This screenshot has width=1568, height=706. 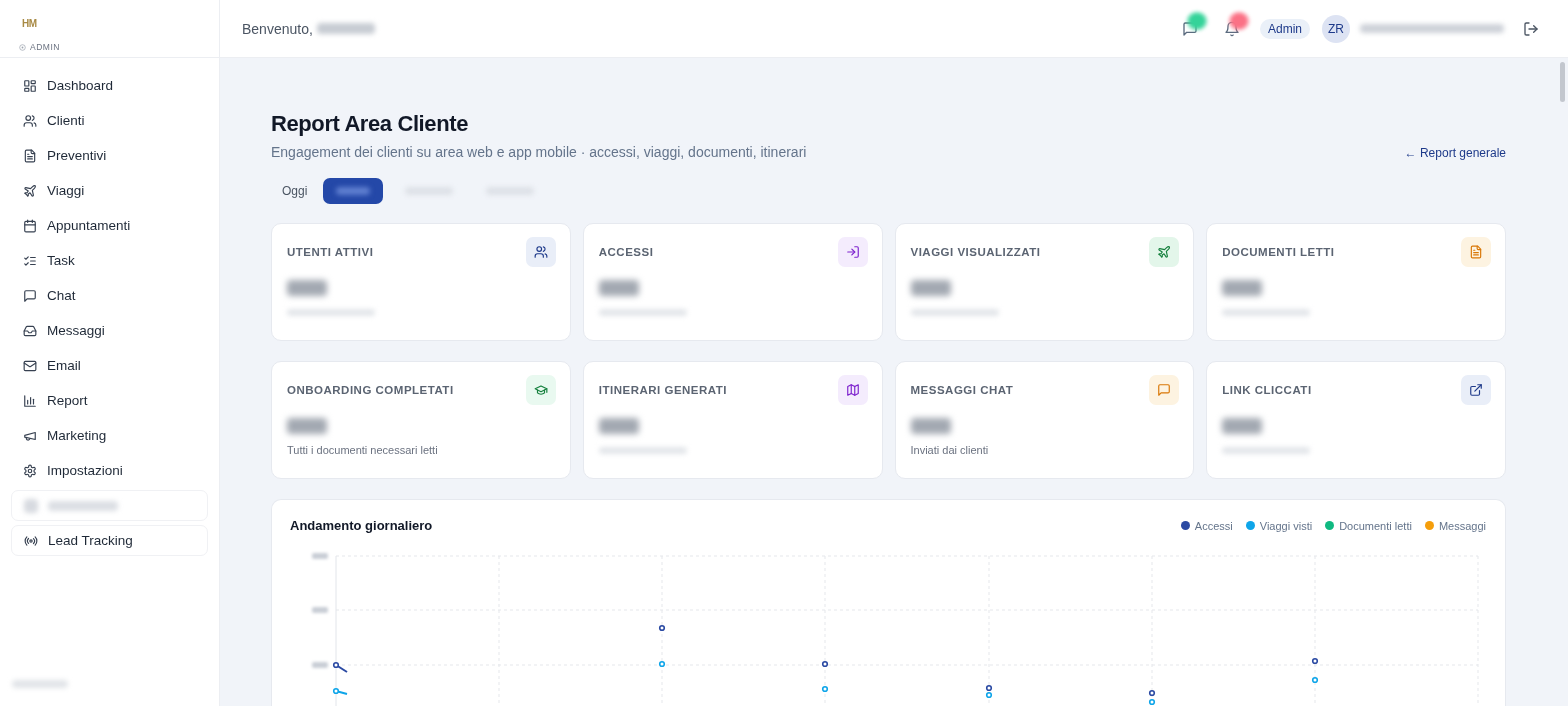 I want to click on sidebar-item: Lead Tracking, so click(x=109, y=540).